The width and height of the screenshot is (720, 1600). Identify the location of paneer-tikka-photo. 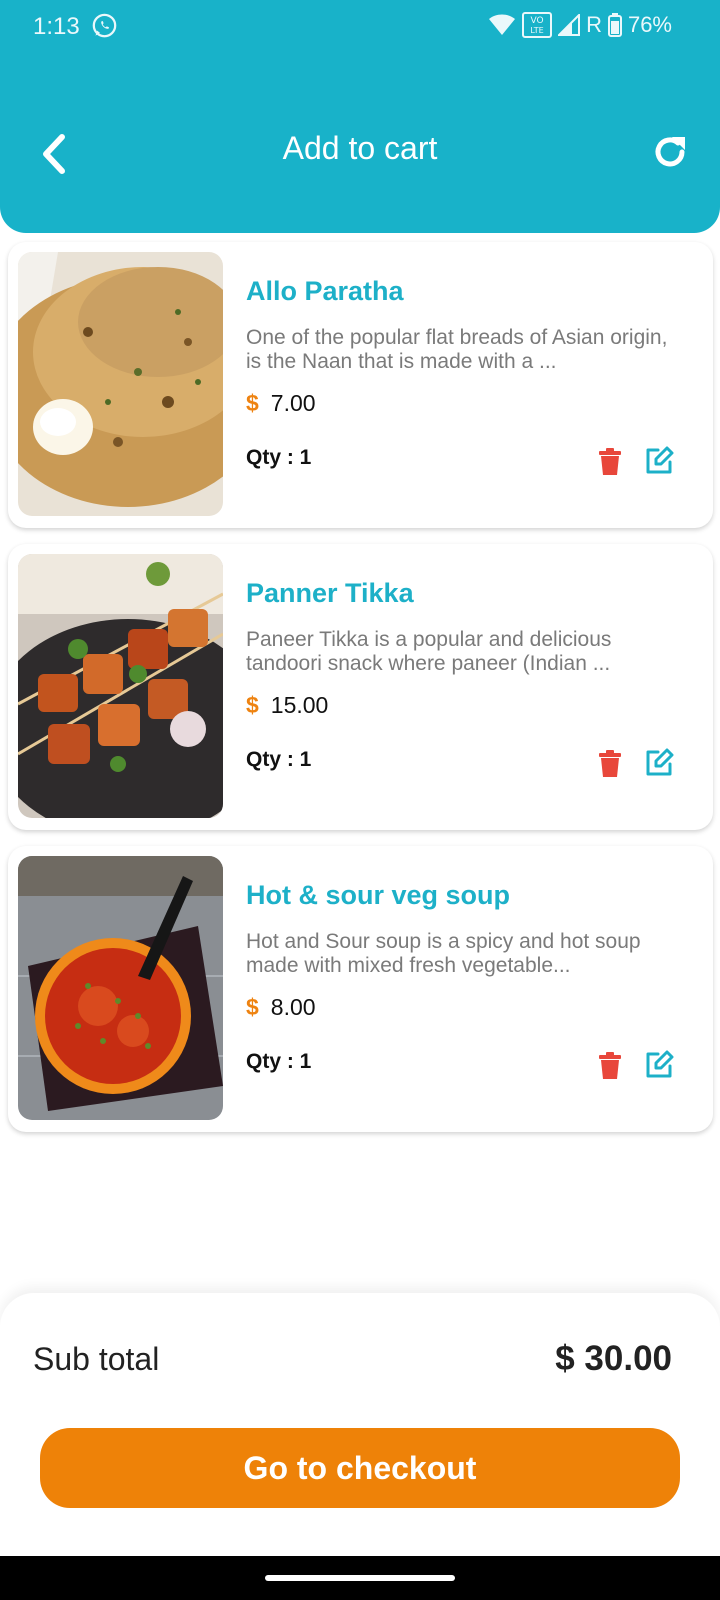
(120, 686).